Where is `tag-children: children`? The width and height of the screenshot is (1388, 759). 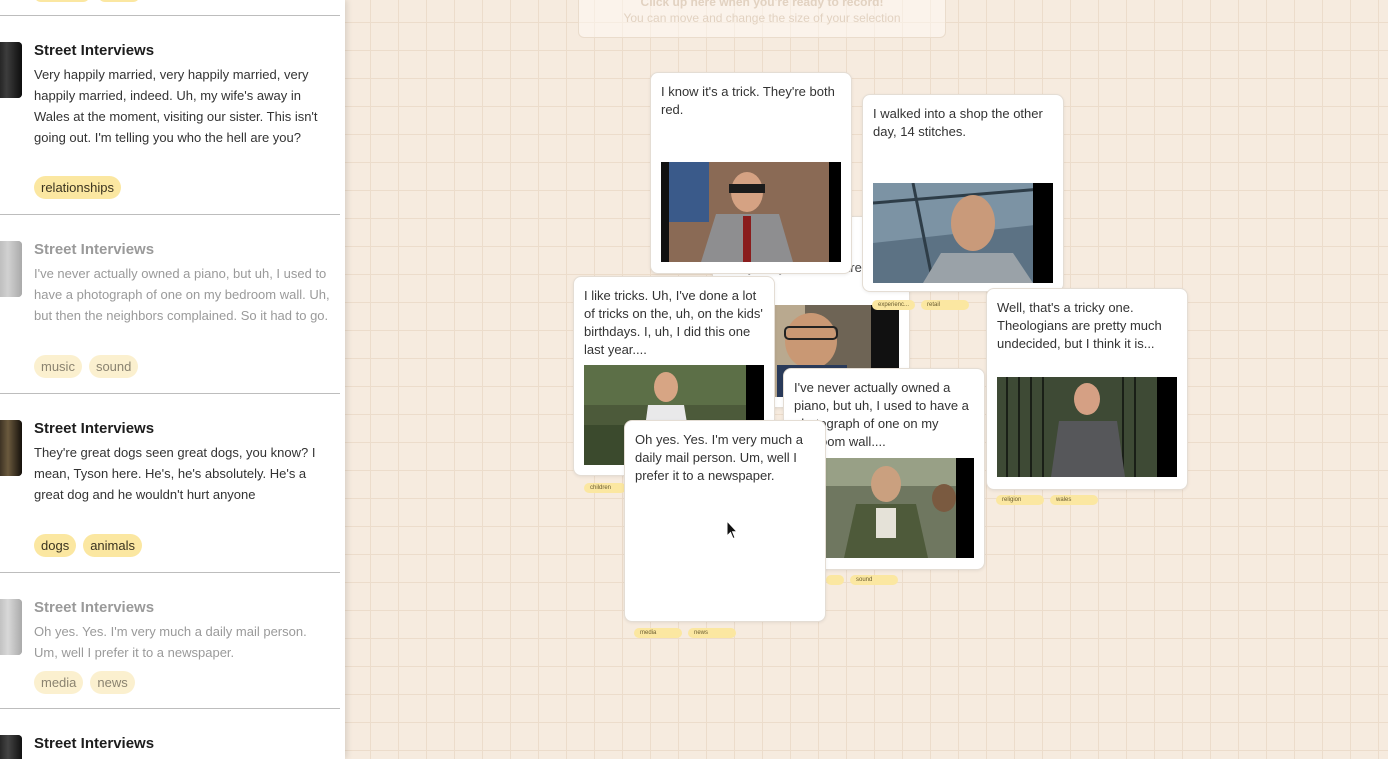
tag-children: children is located at coordinates (605, 488).